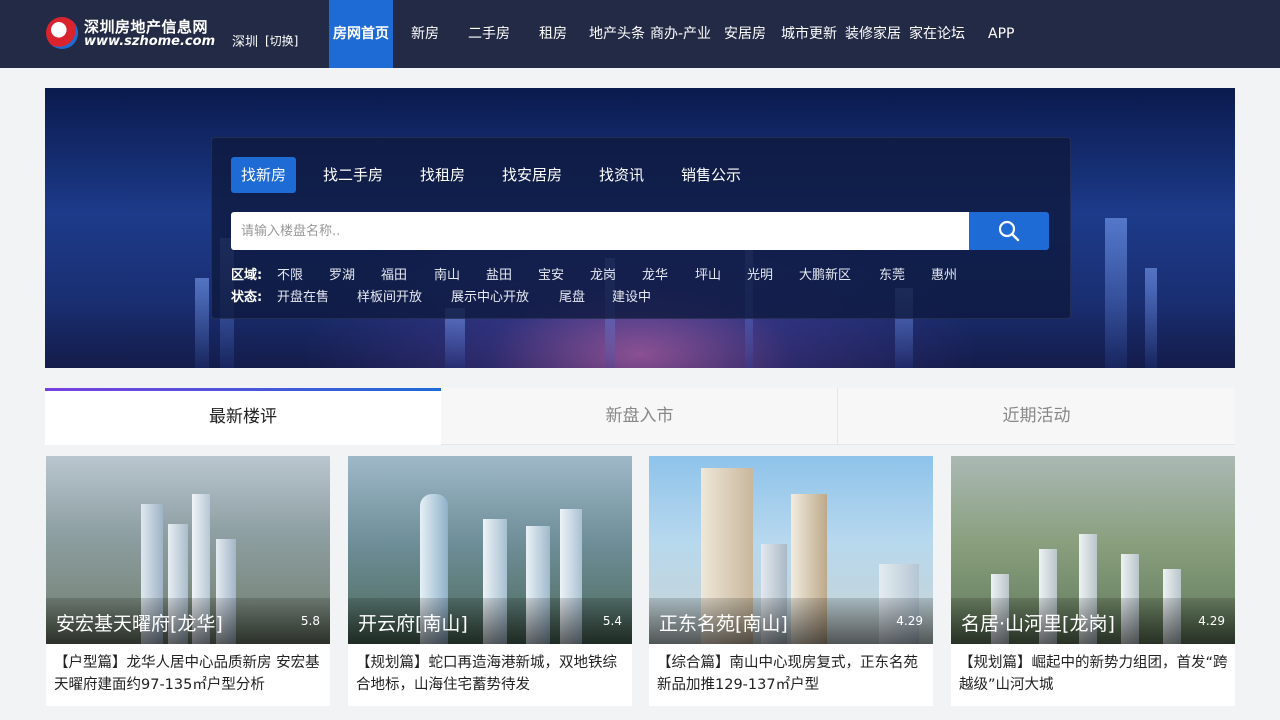 Image resolution: width=1280 pixels, height=720 pixels. I want to click on area-option: 光明, so click(760, 273).